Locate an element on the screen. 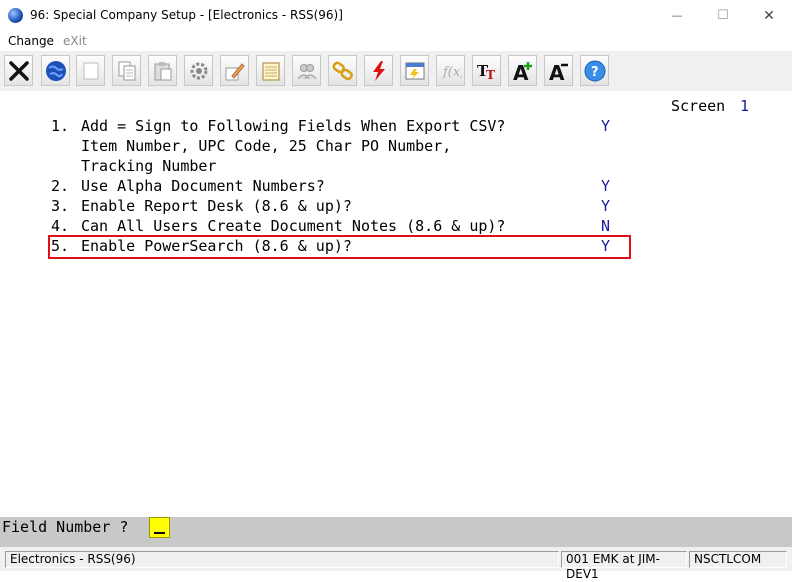  text-cursor is located at coordinates (159, 533).